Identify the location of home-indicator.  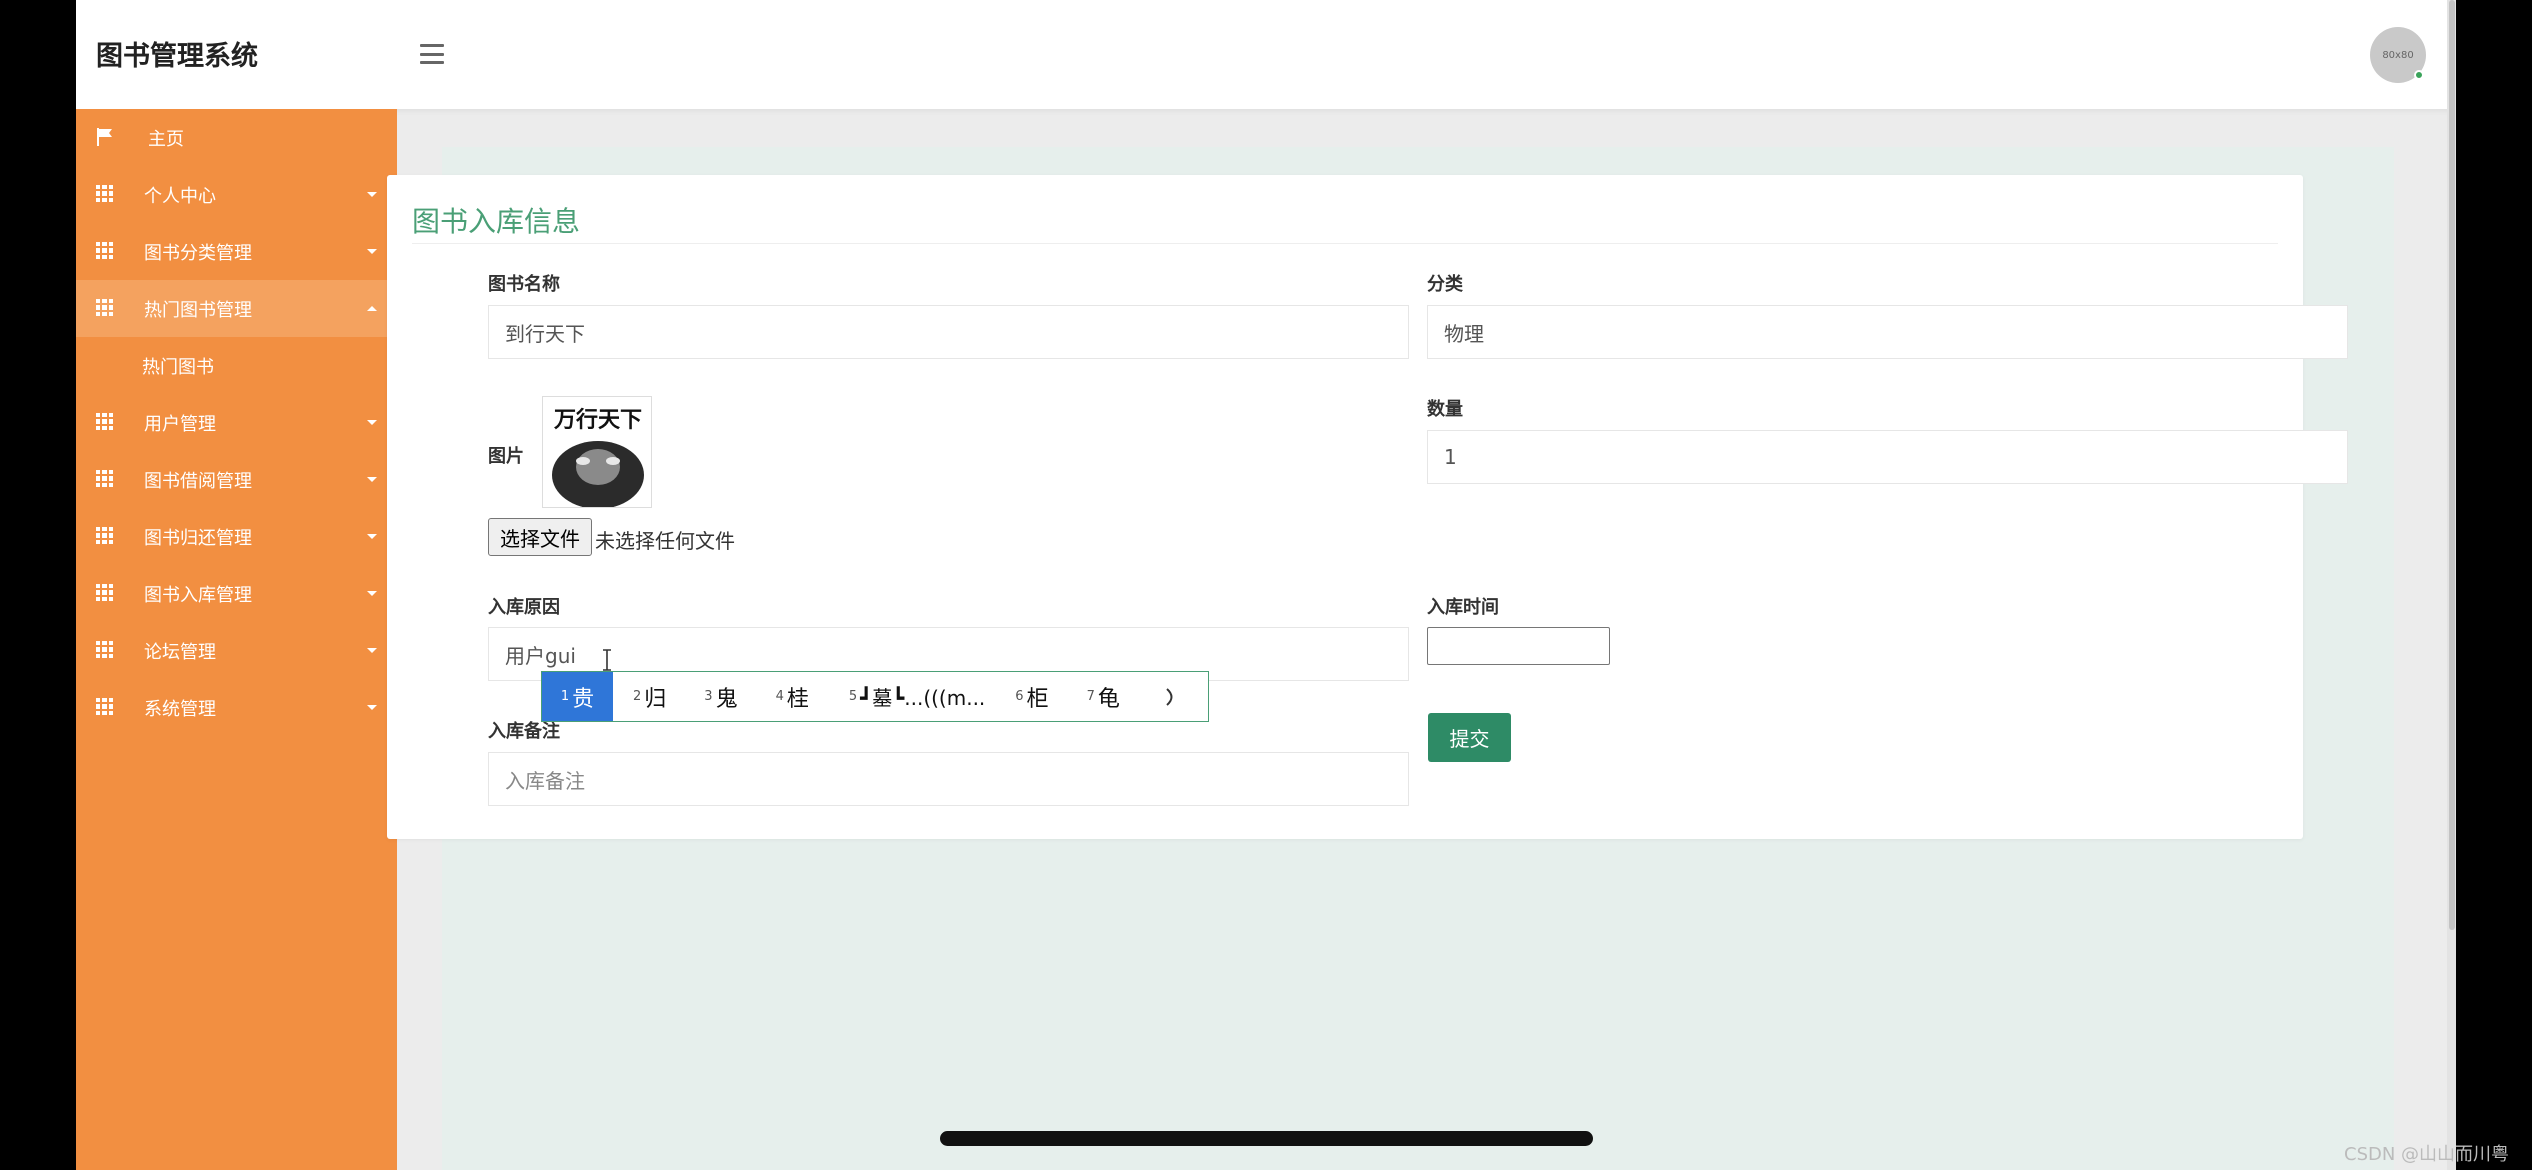
(1266, 1138).